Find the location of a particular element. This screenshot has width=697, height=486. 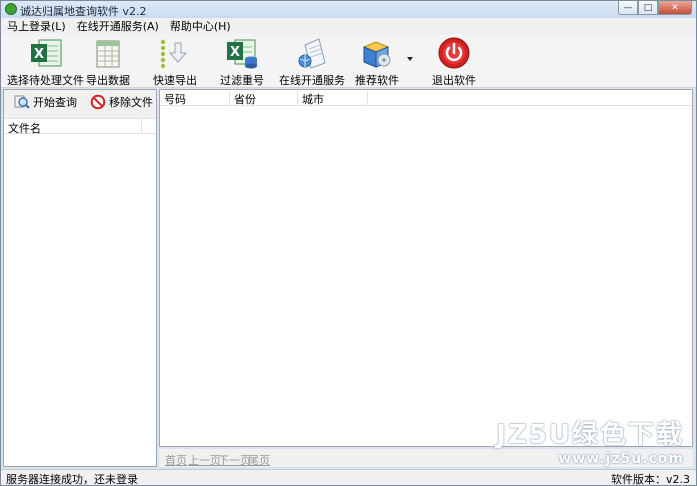

menu-bar: 马上登录(L) 在线开通服务(A) 帮助中心(H) is located at coordinates (348, 26).